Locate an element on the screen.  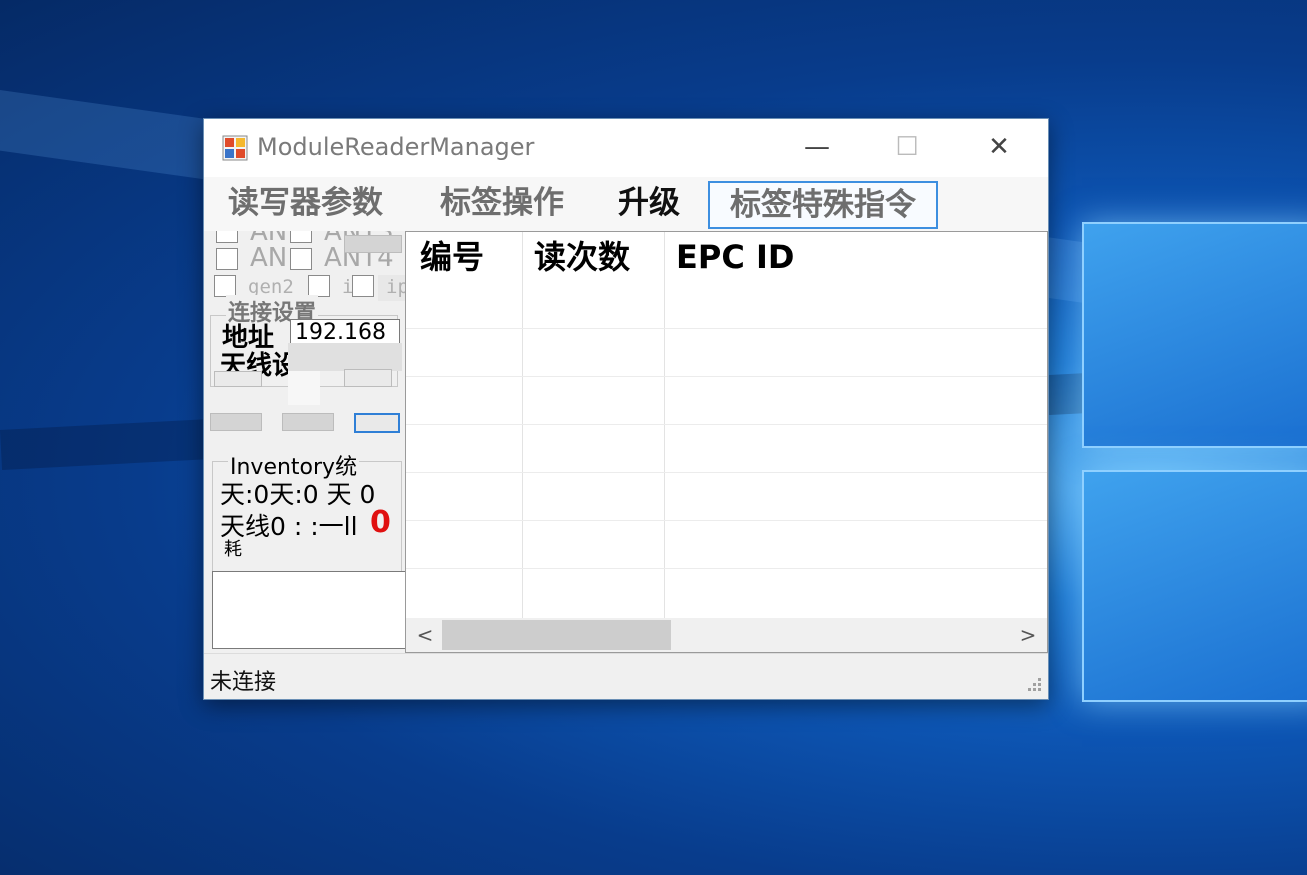
title-bar: ModuleReaderManager — ☐ ✕ is located at coordinates (626, 148).